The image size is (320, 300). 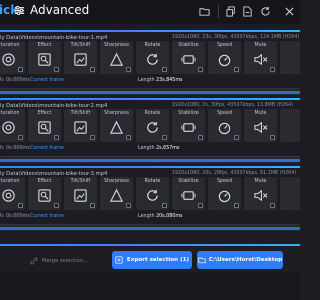 I want to click on speed-label: Speed, so click(x=224, y=181).